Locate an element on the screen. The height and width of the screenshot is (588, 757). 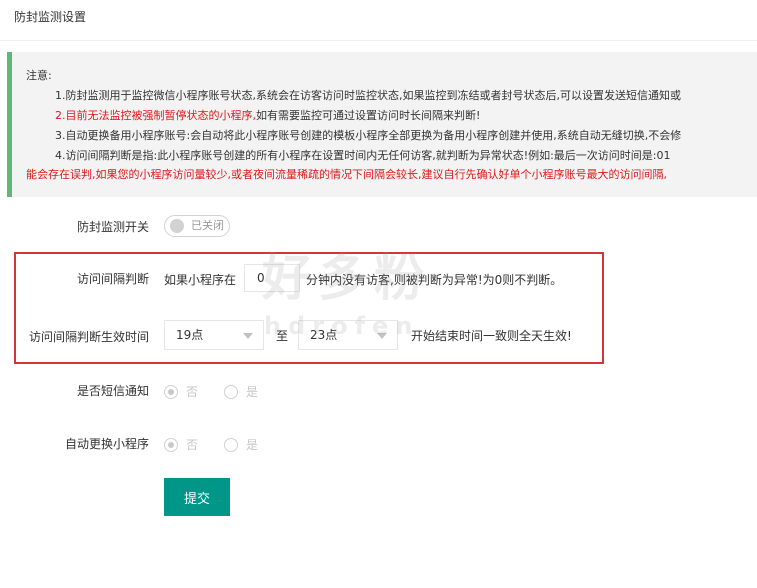
auto-switch-option-yes: 是 is located at coordinates (252, 445).